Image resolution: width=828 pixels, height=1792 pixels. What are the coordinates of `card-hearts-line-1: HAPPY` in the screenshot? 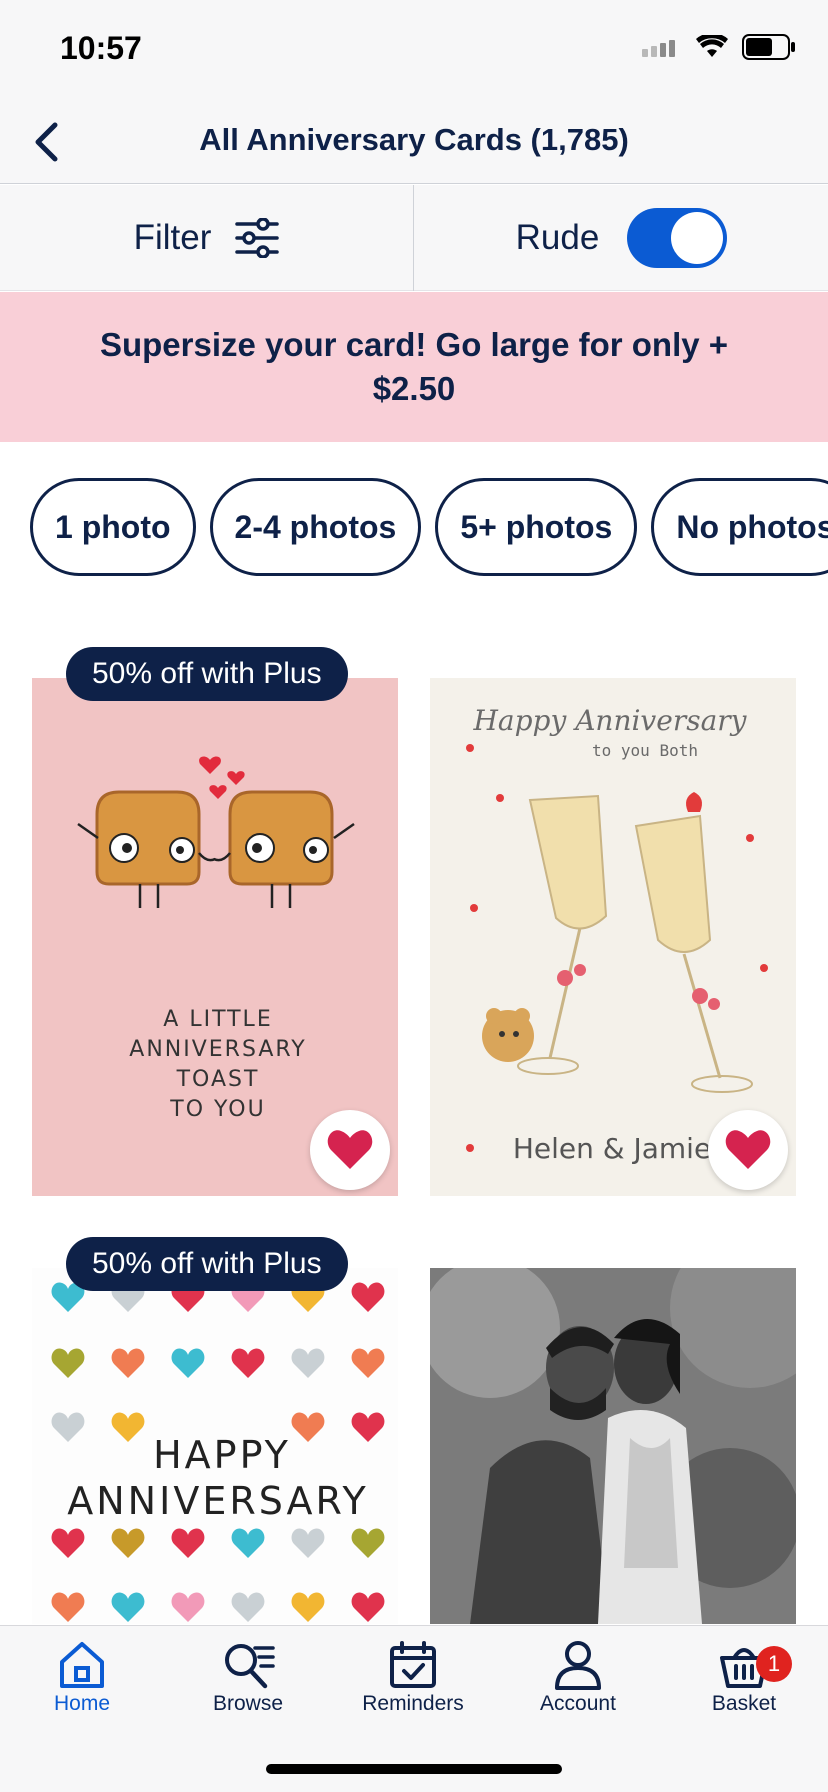 It's located at (222, 1455).